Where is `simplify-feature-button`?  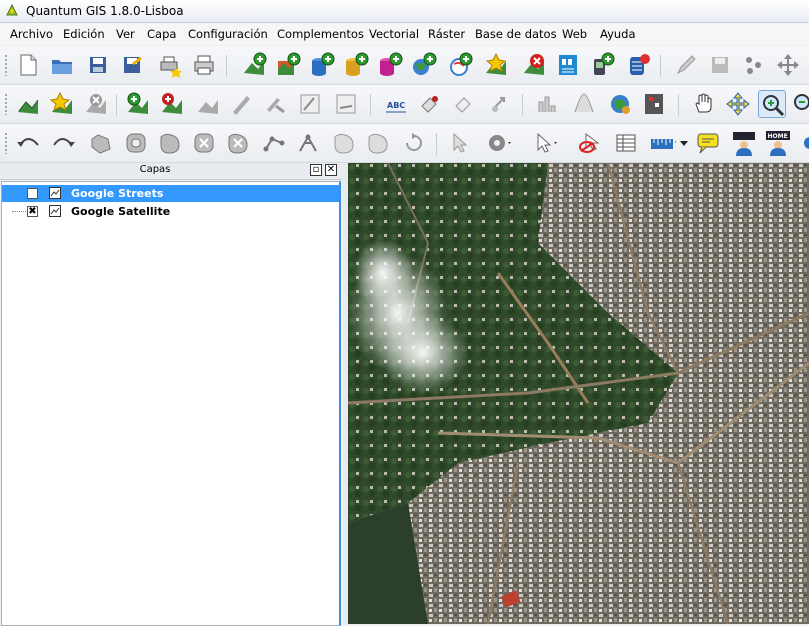 simplify-feature-button is located at coordinates (100, 143).